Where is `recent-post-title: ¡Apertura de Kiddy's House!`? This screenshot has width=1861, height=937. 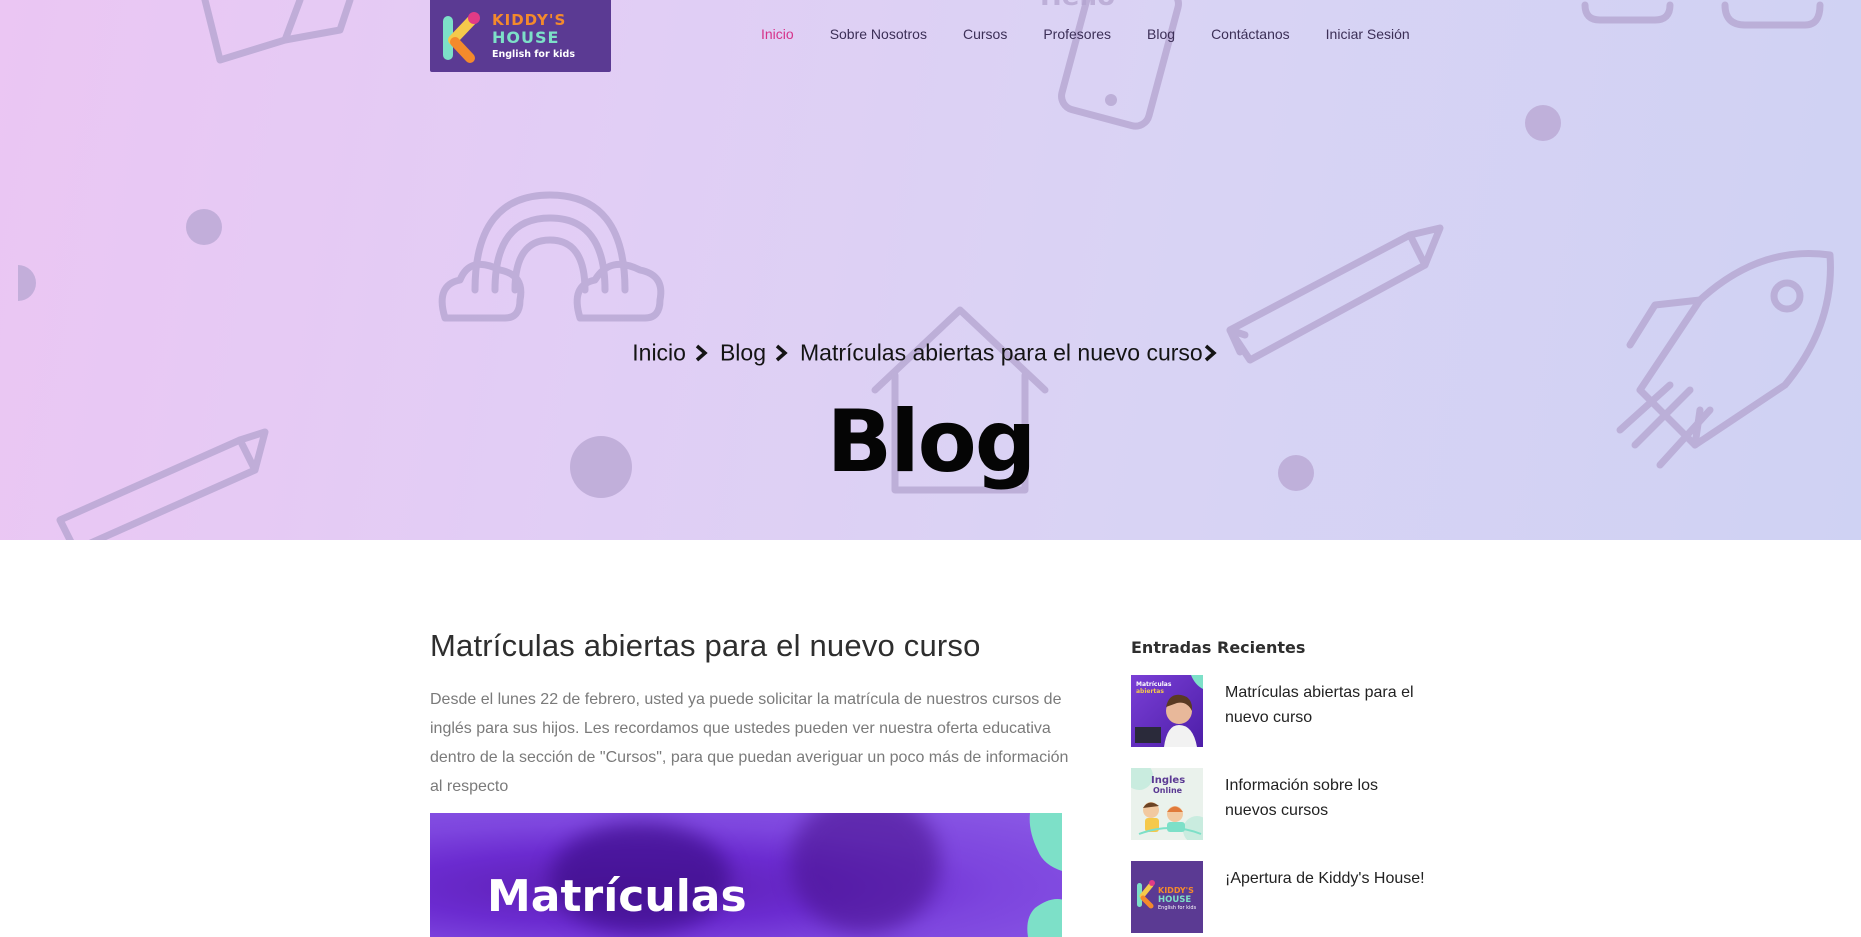 recent-post-title: ¡Apertura de Kiddy's House! is located at coordinates (1325, 878).